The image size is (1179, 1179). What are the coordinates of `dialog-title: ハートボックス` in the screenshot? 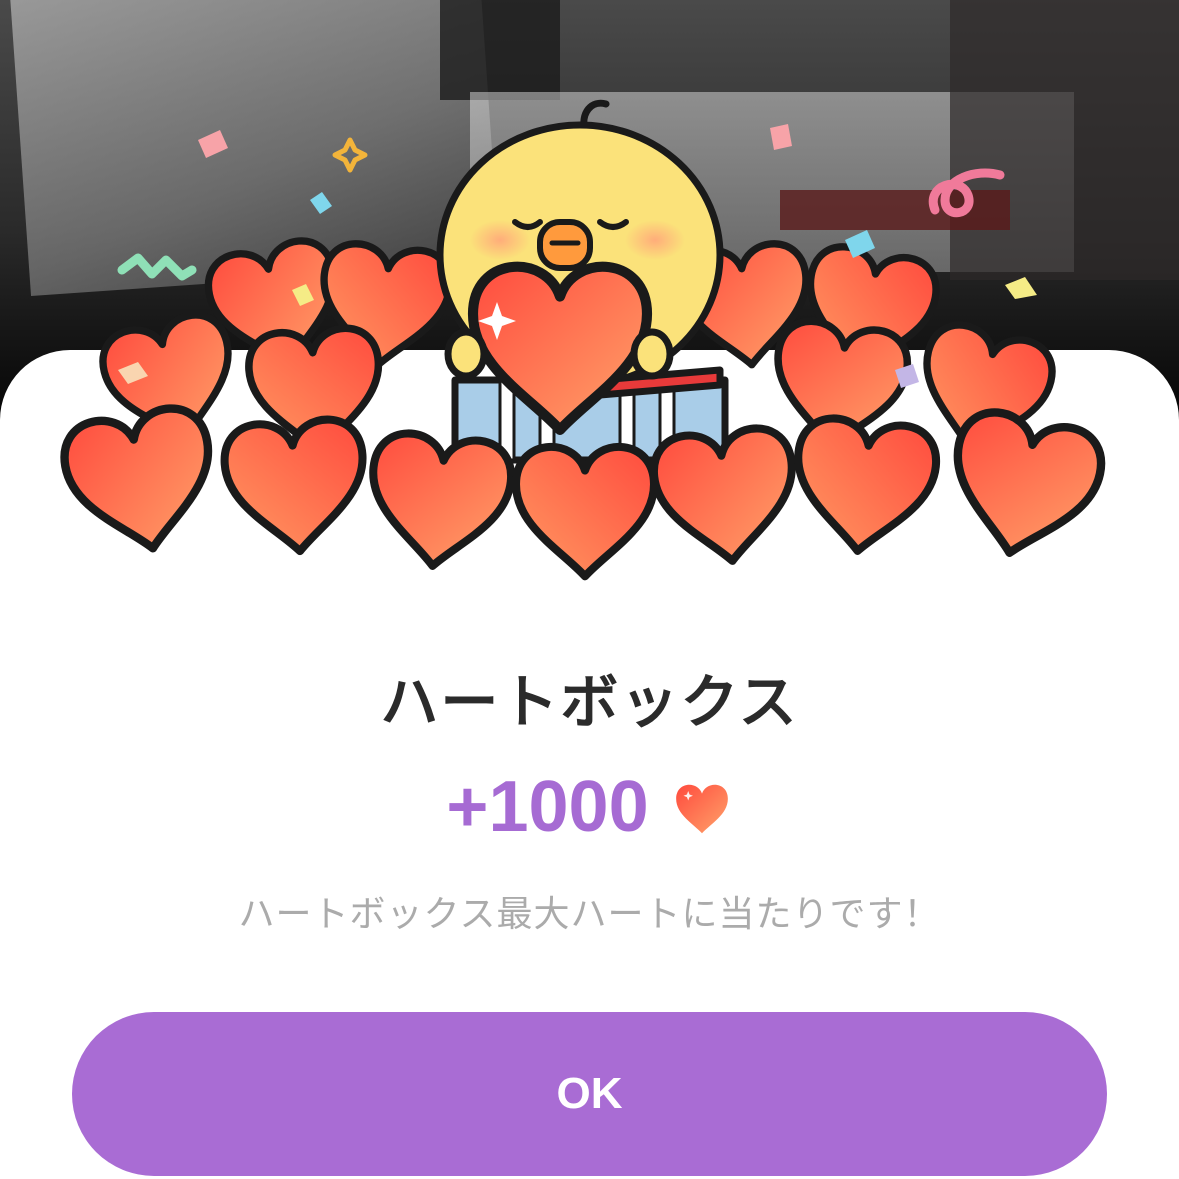 It's located at (589, 702).